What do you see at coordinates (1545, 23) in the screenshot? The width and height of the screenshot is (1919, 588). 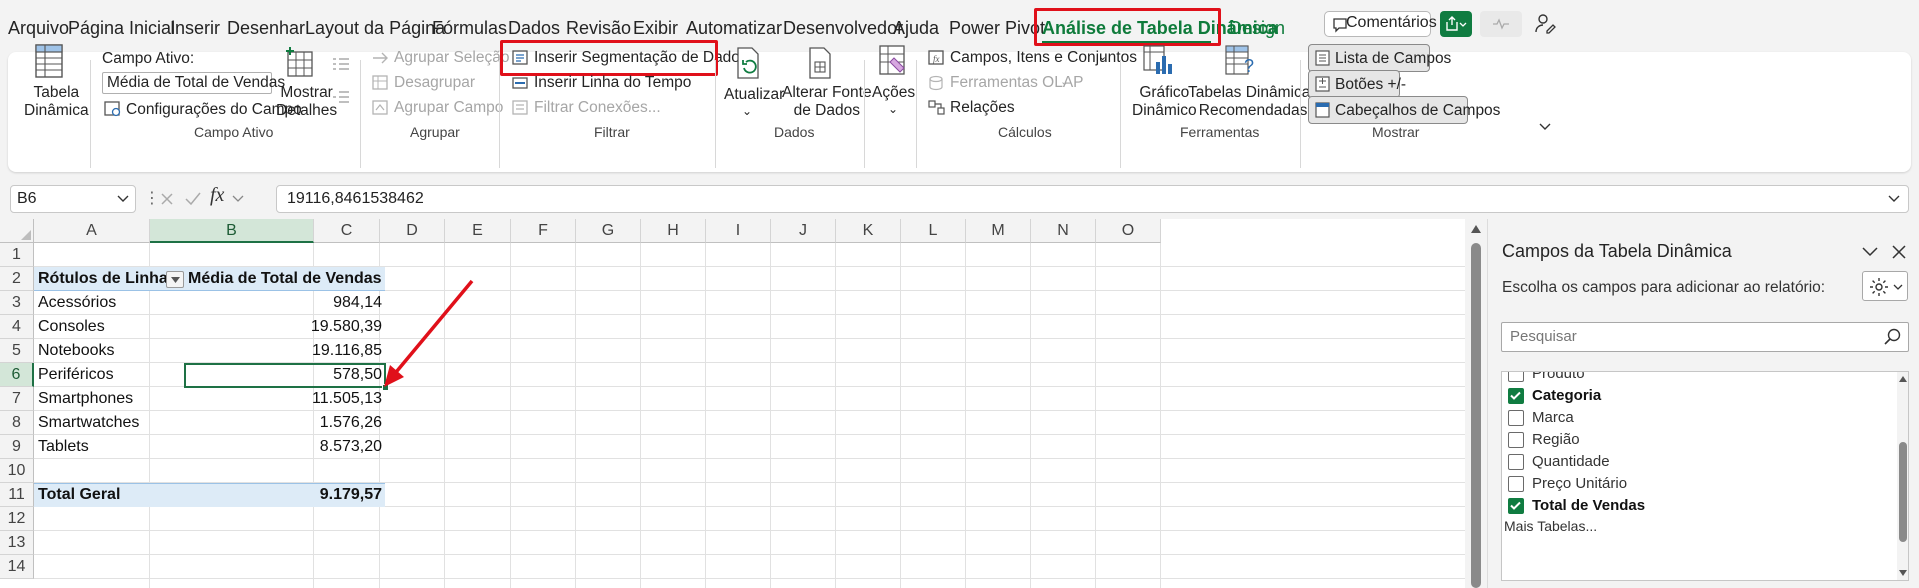 I see `person-settings-icon` at bounding box center [1545, 23].